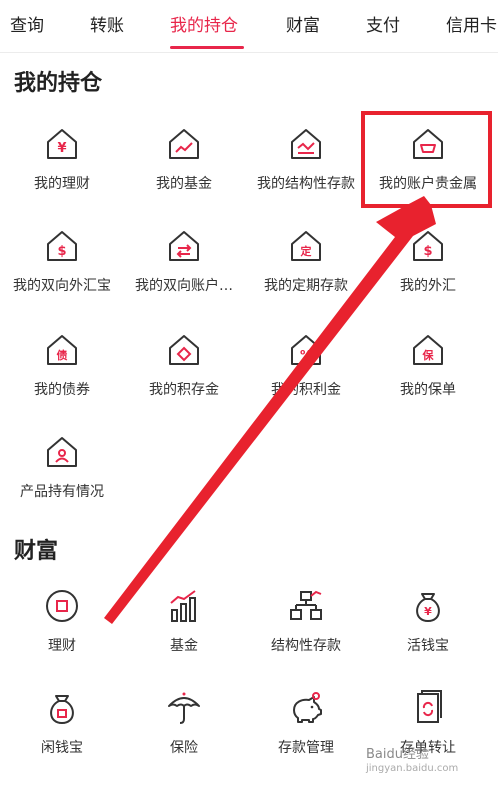 The image size is (498, 787). I want to click on svg-text: 保, so click(428, 355).